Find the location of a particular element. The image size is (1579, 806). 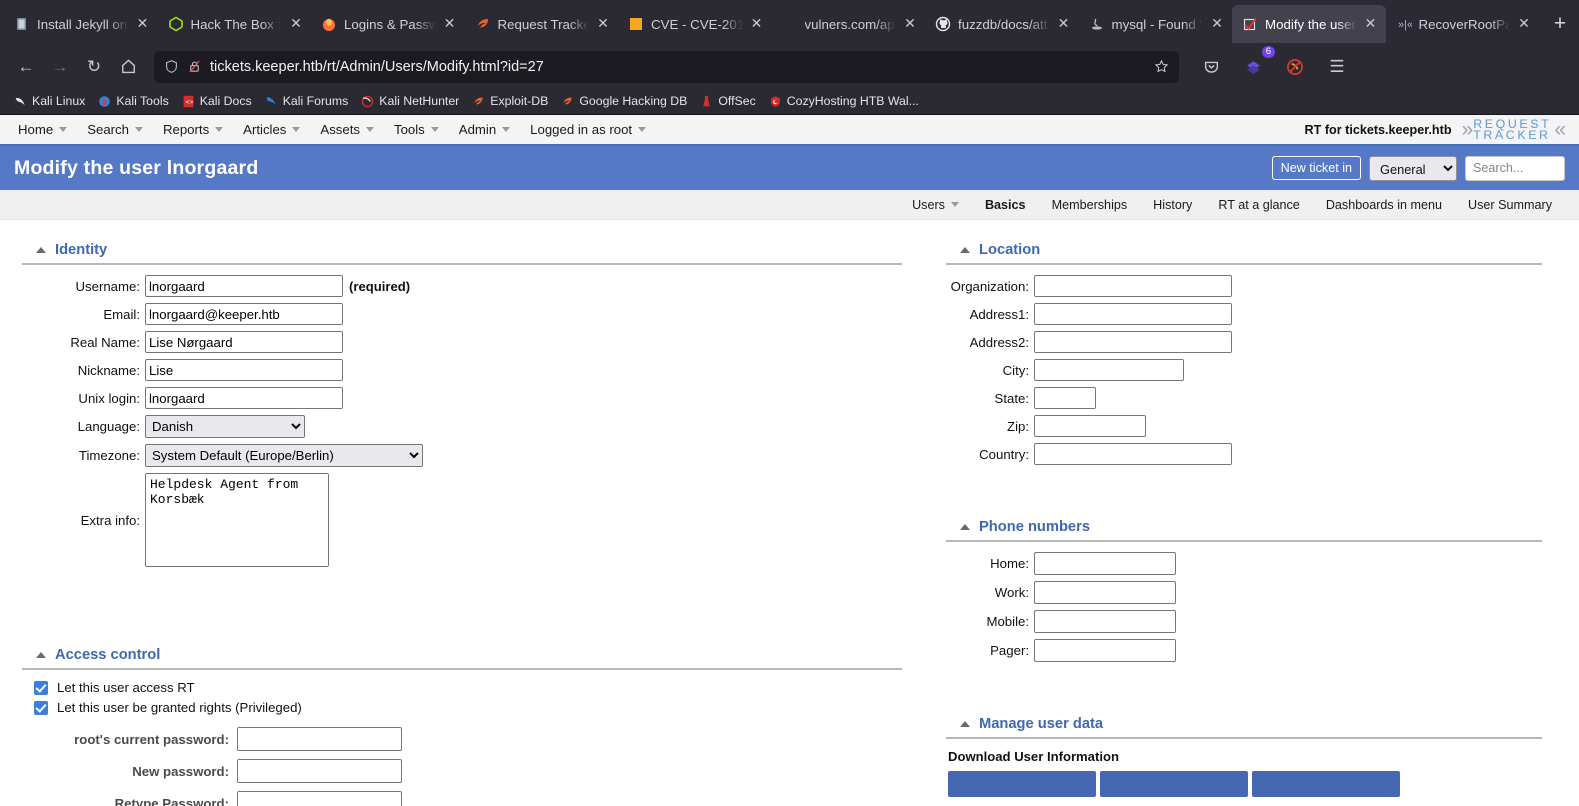

home-phone-input is located at coordinates (1105, 563).